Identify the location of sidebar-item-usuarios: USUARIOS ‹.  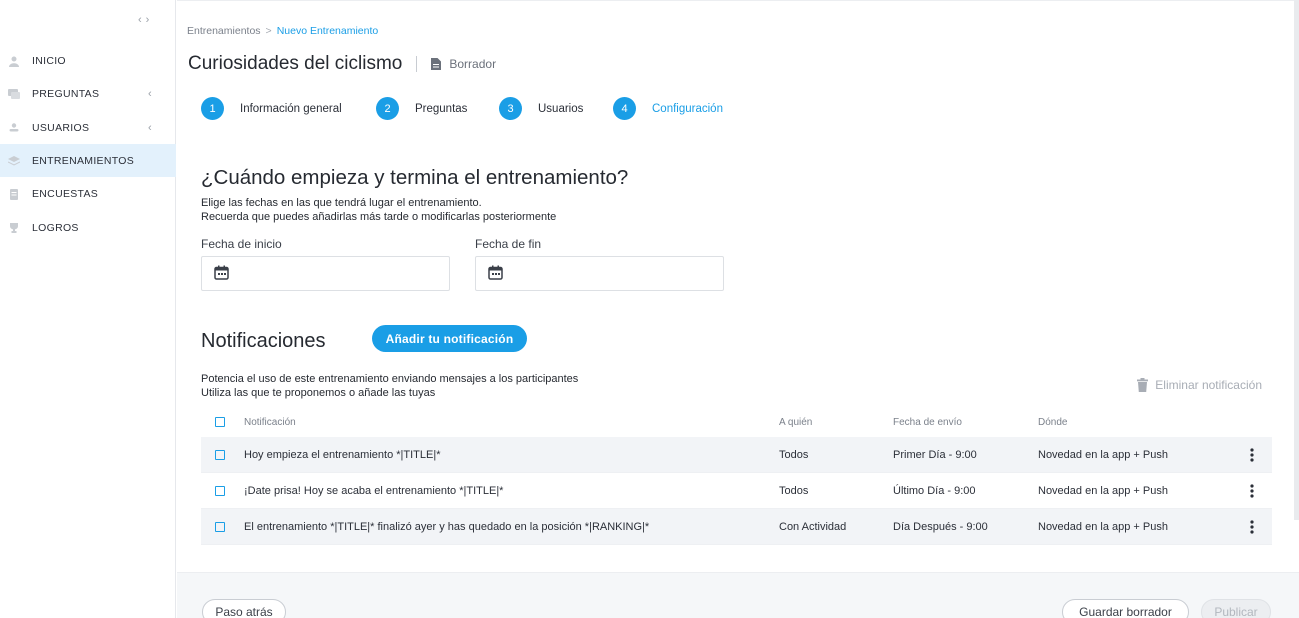
(88, 127).